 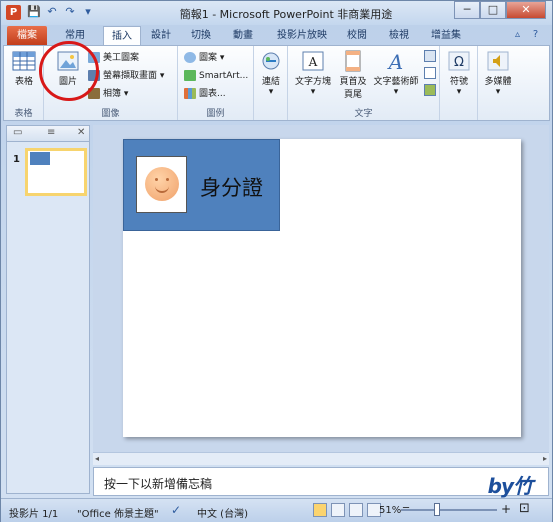 I want to click on table-icon, so click(x=24, y=61).